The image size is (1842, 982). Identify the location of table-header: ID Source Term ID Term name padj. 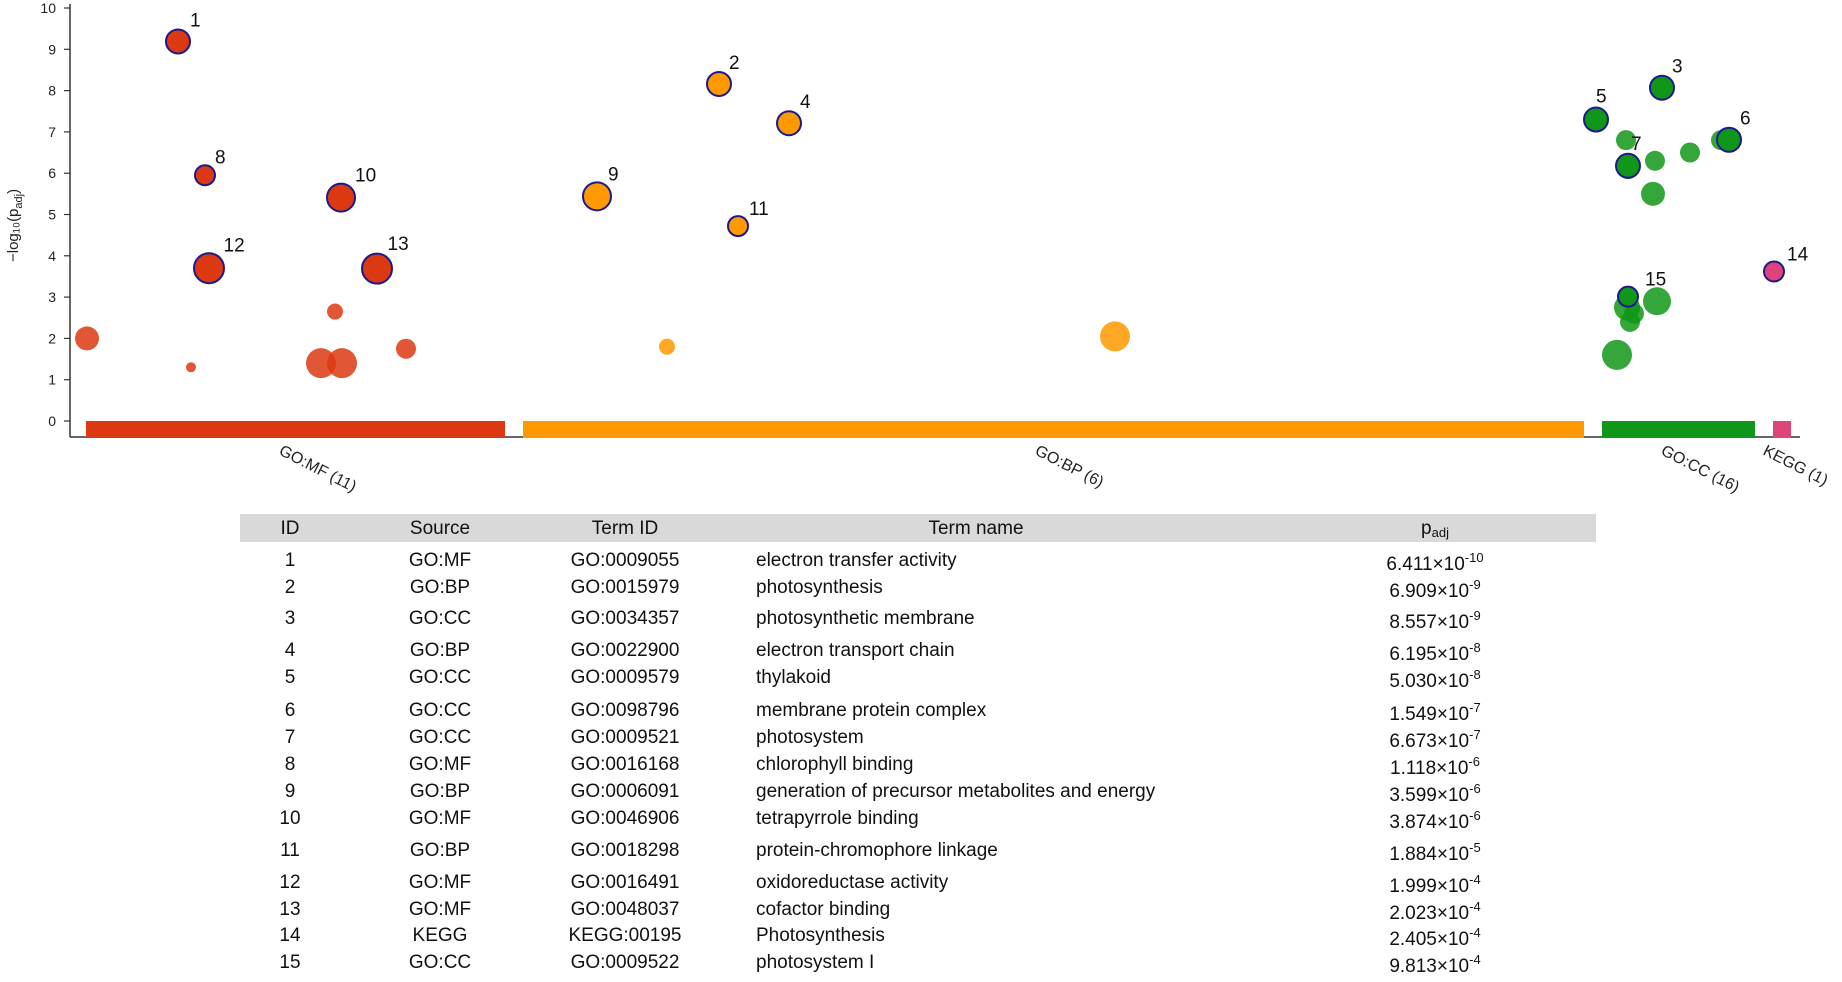
(918, 528).